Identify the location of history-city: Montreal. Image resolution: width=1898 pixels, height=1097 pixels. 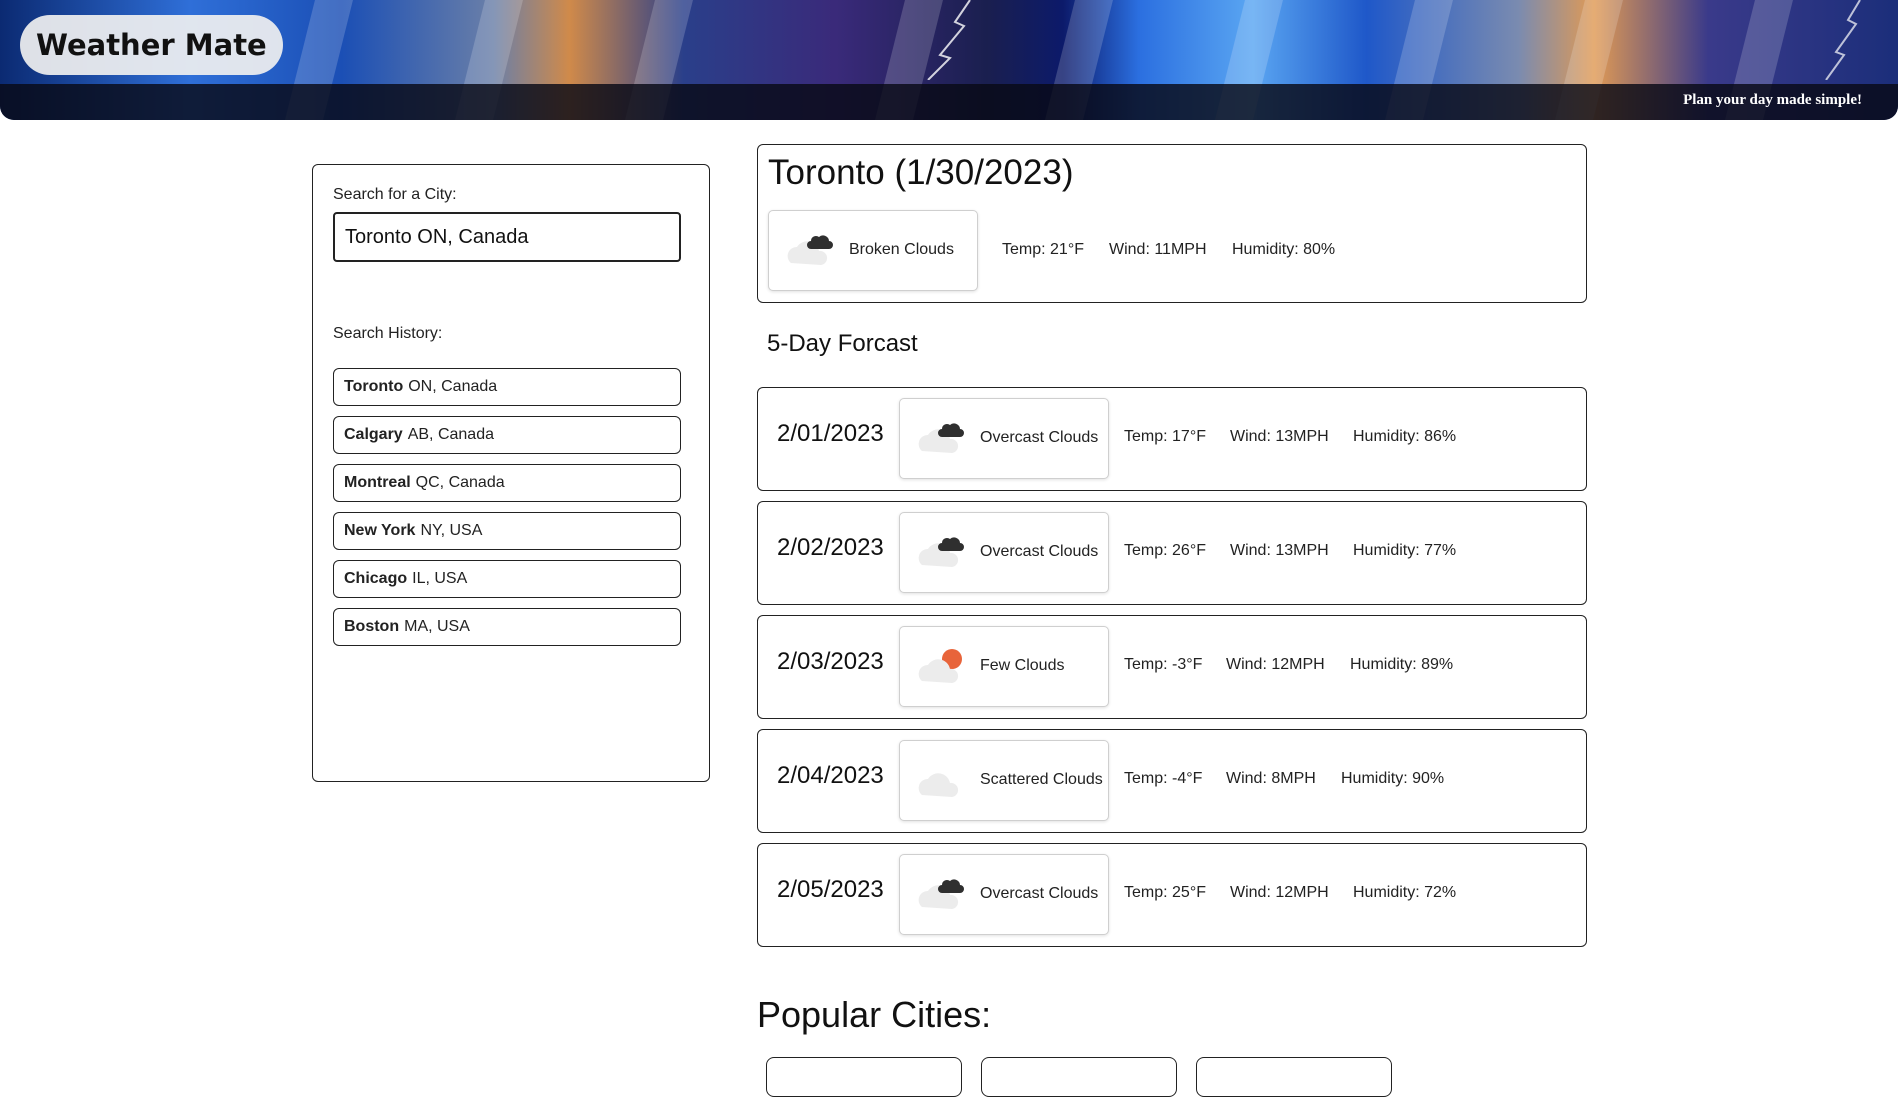
(377, 482).